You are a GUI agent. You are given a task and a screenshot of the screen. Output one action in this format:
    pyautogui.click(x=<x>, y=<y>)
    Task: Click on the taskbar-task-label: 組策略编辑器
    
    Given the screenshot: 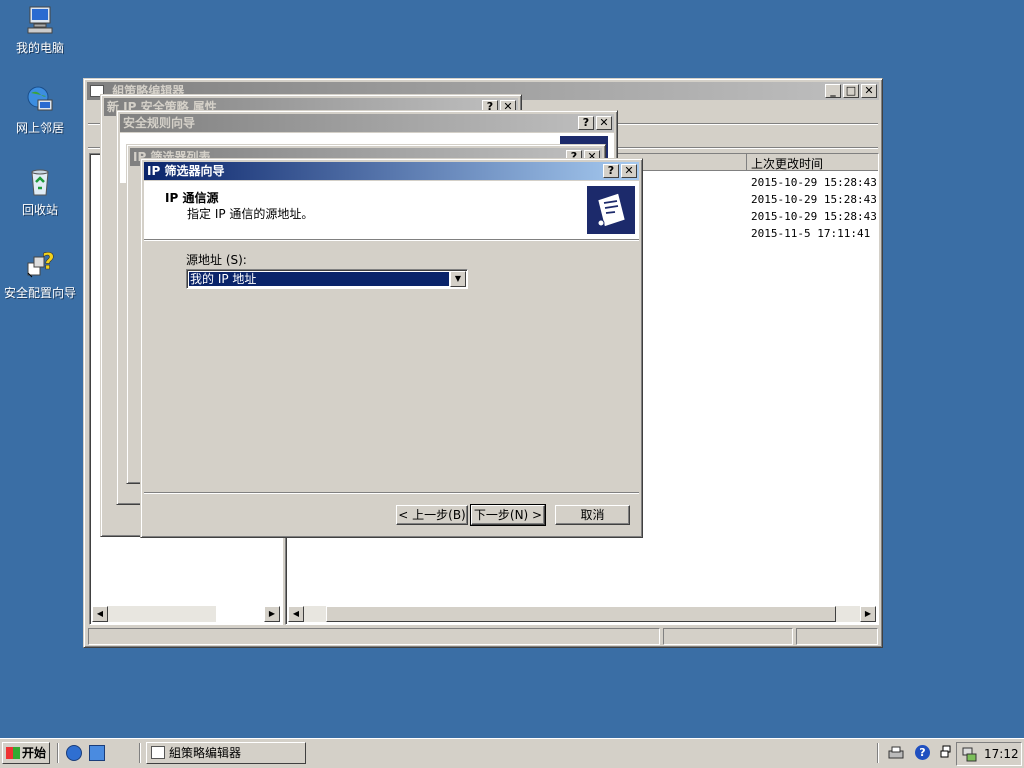 What is the action you would take?
    pyautogui.click(x=205, y=753)
    